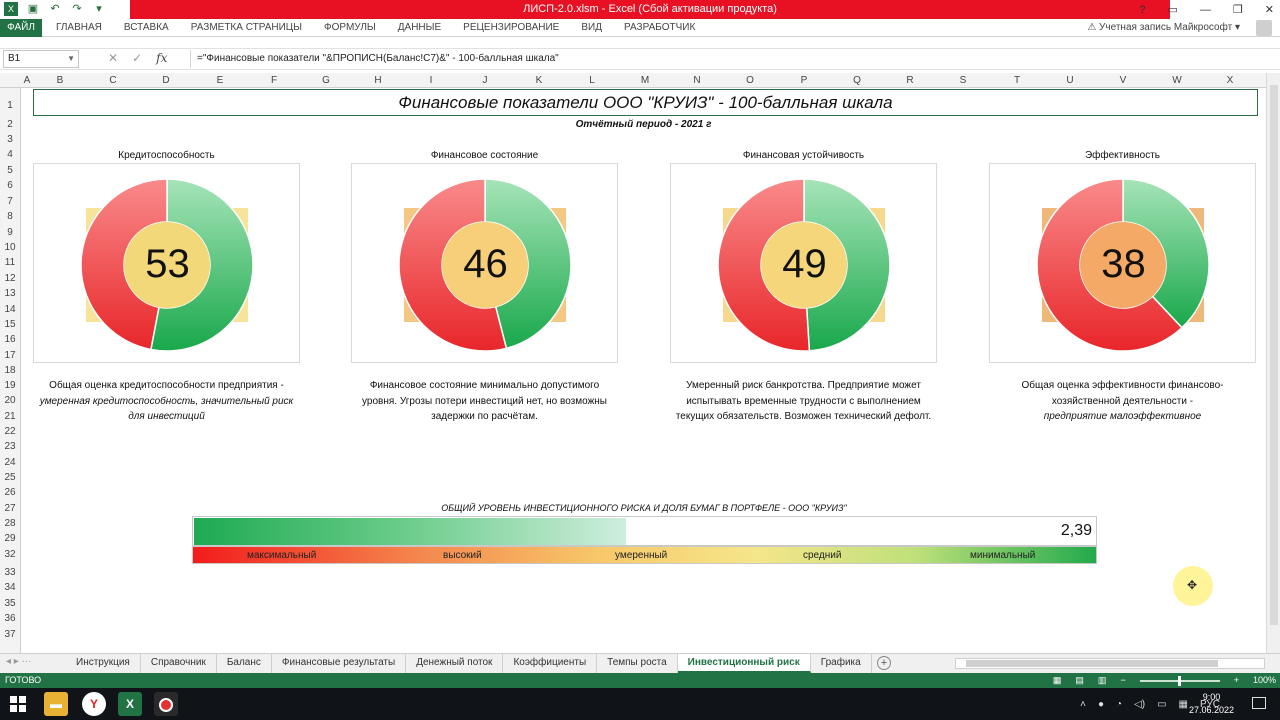 The width and height of the screenshot is (1280, 720). What do you see at coordinates (326, 80) in the screenshot?
I see `column-header: G` at bounding box center [326, 80].